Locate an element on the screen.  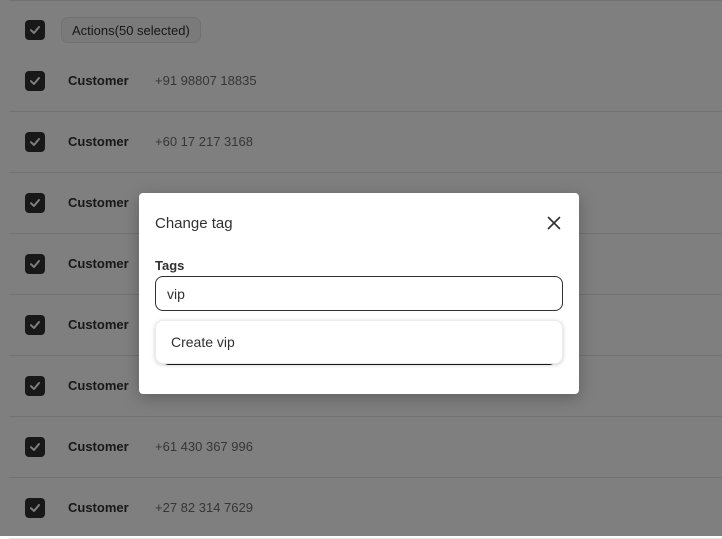
tag-suggestions-dropdown: Create vip is located at coordinates (359, 342).